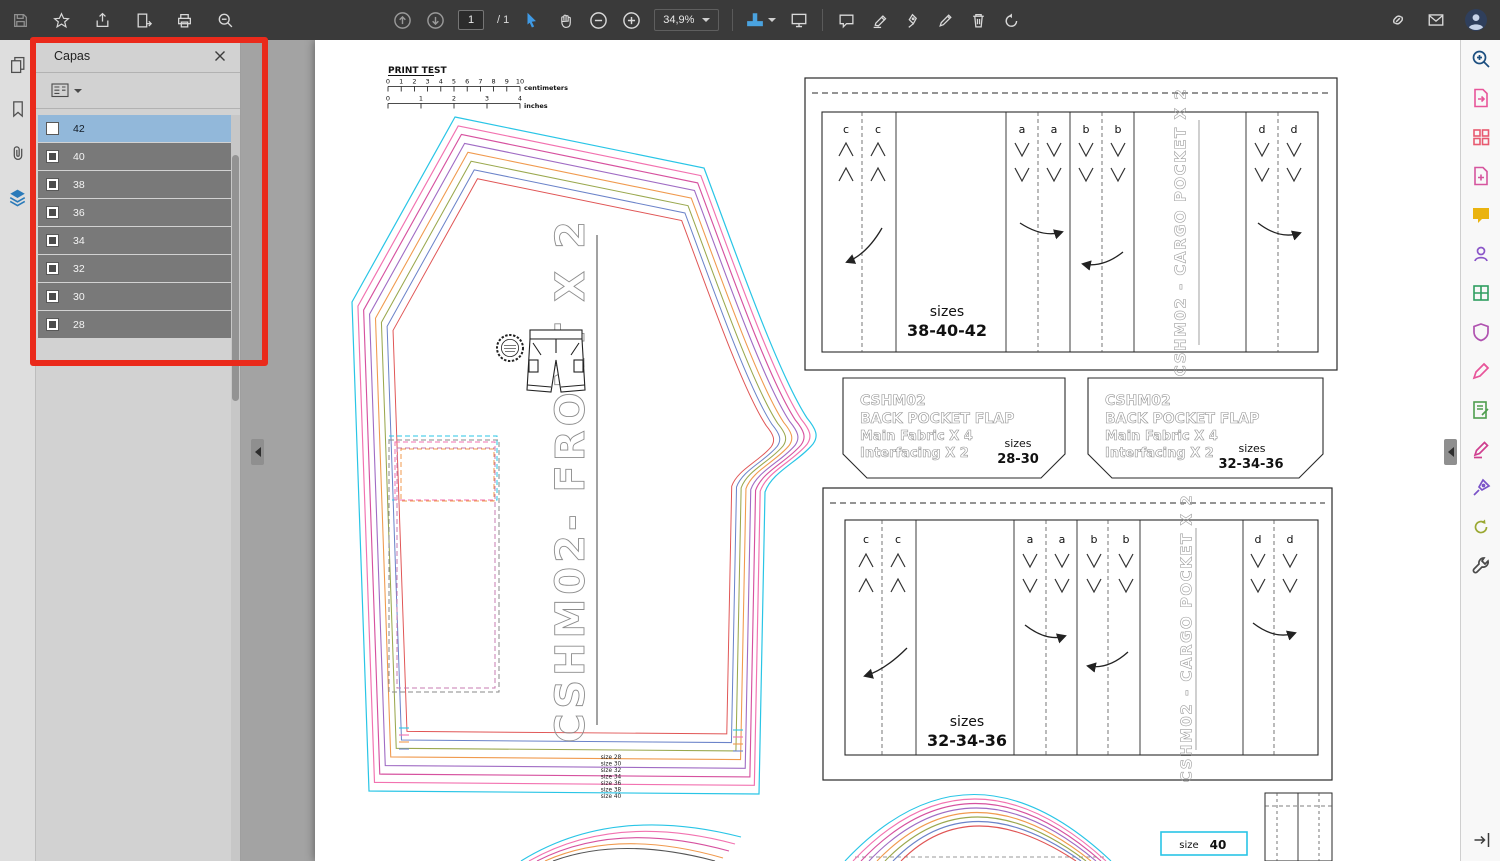 Image resolution: width=1500 pixels, height=861 pixels. Describe the element at coordinates (20, 20) in the screenshot. I see `save-button` at that location.